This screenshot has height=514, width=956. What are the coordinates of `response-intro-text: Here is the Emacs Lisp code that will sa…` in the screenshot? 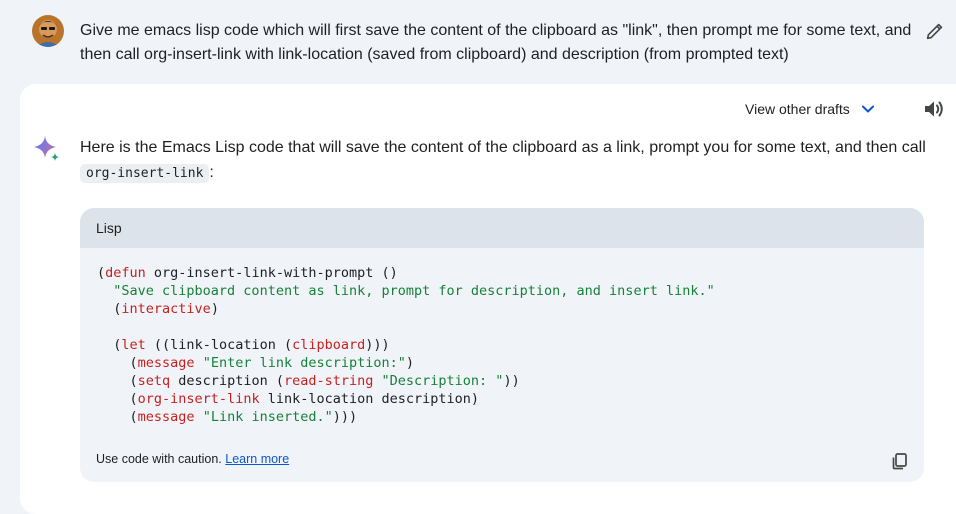 It's located at (503, 147).